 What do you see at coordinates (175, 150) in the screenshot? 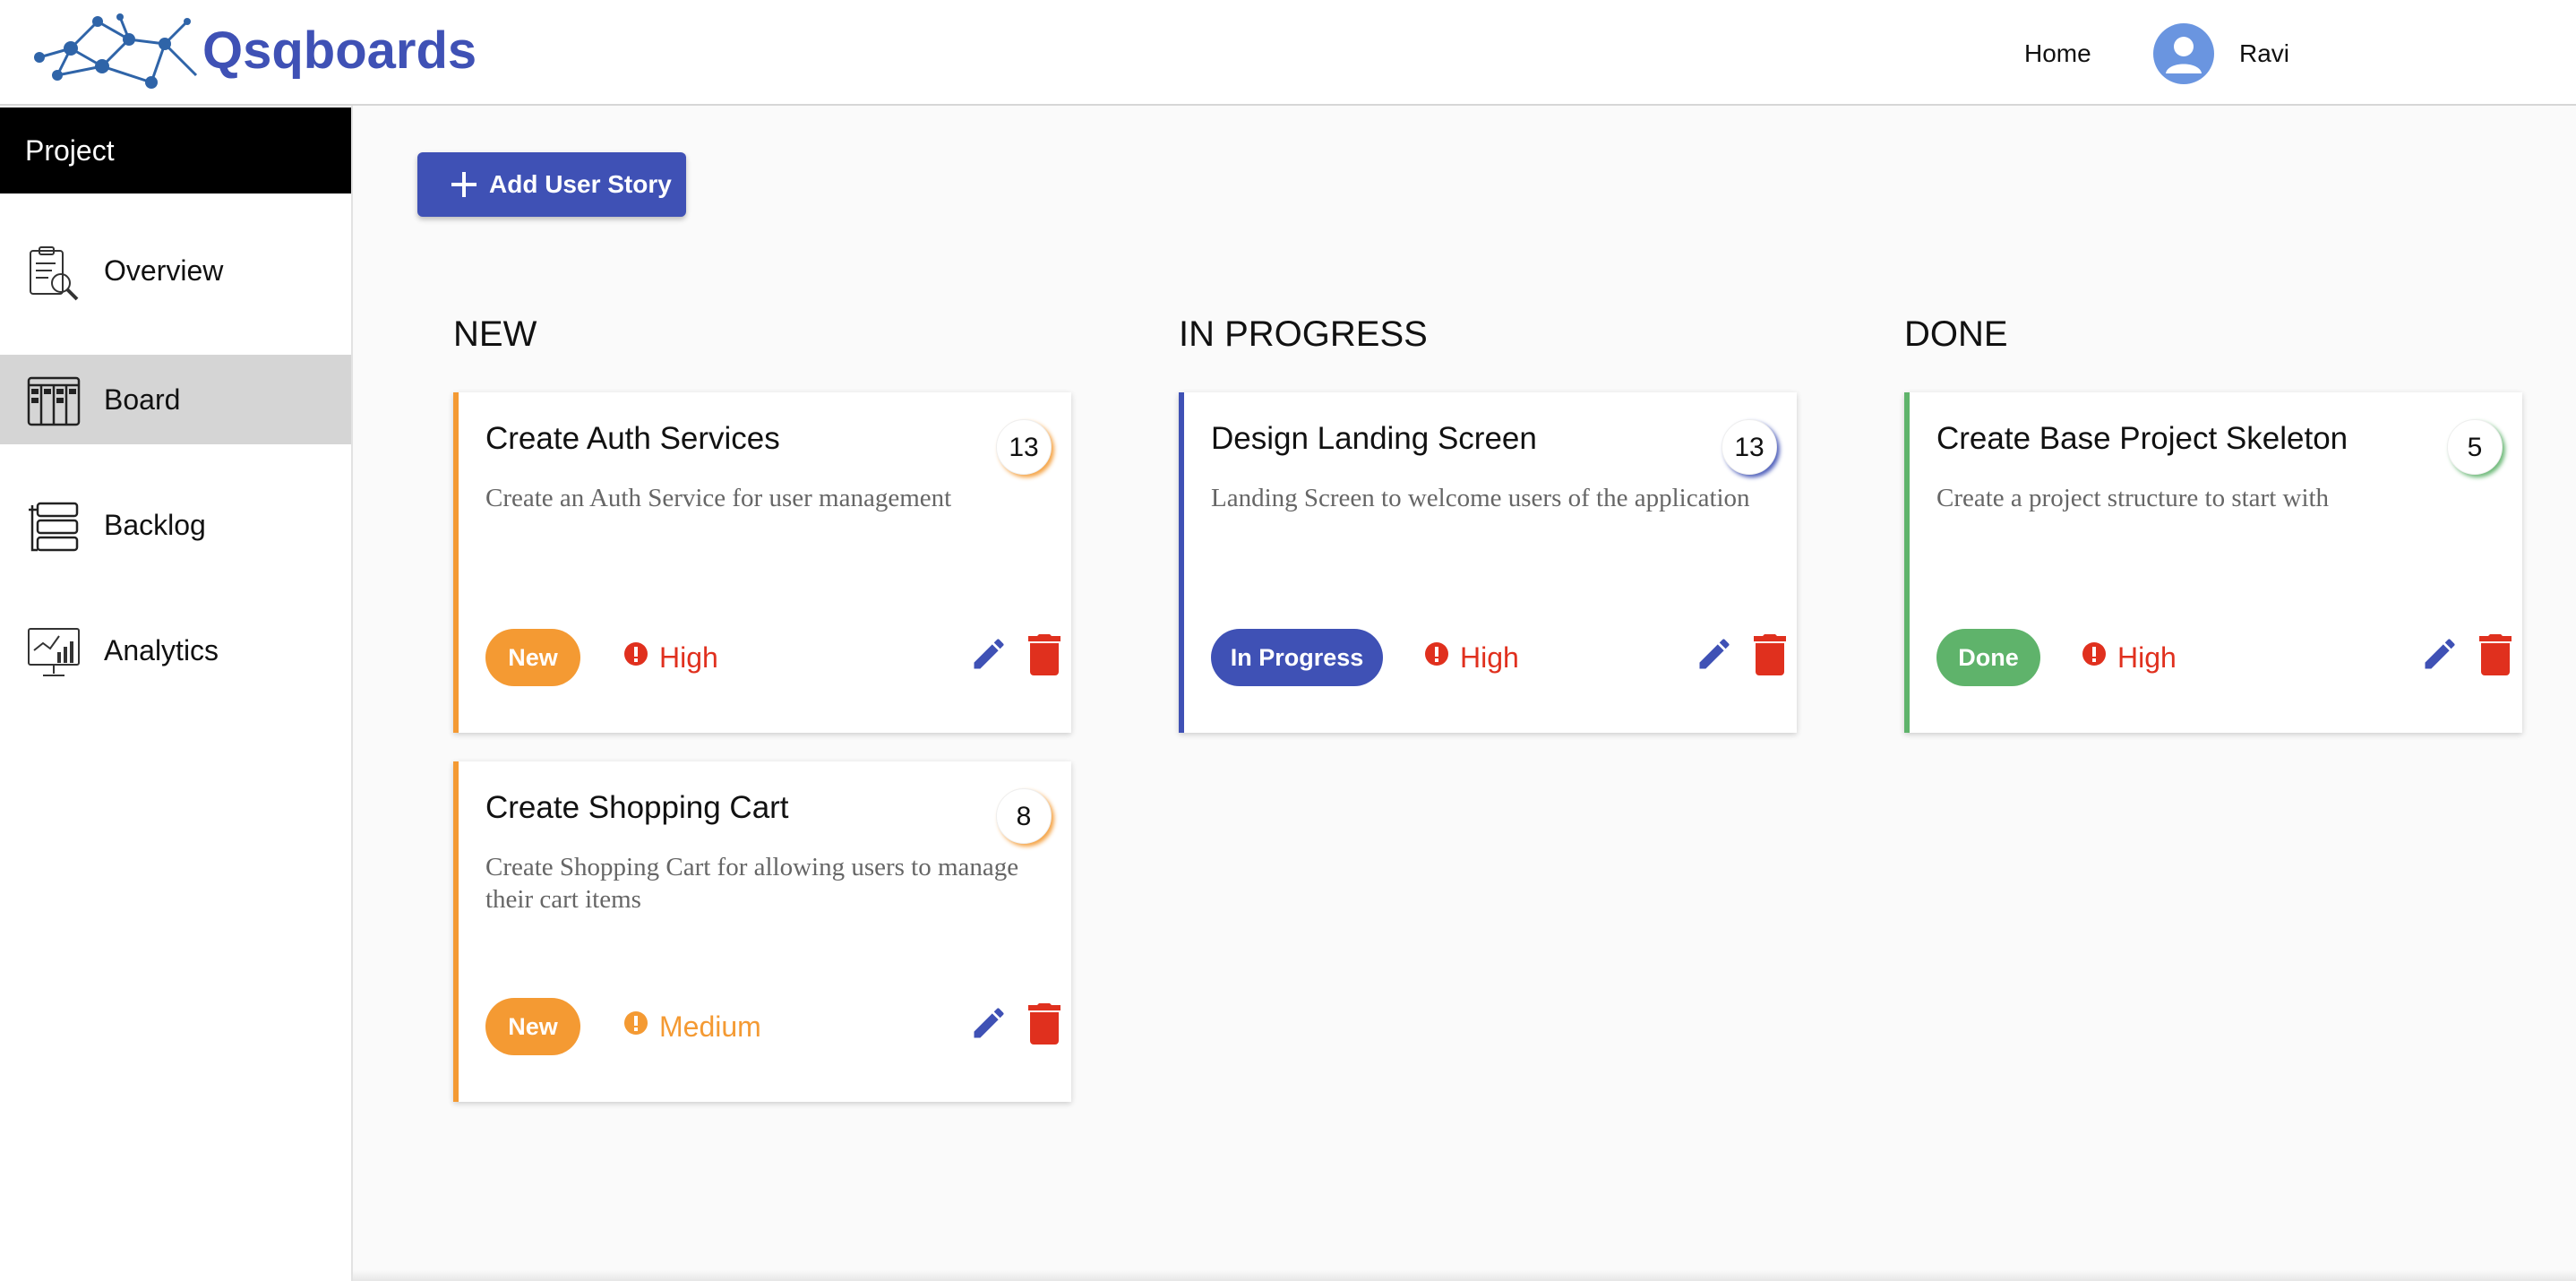
I see `sidebar-section-title: Project` at bounding box center [175, 150].